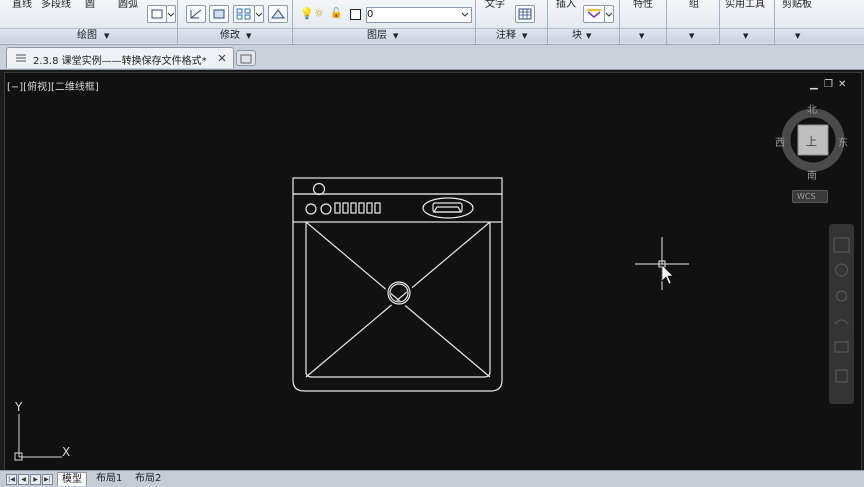 This screenshot has height=487, width=864. What do you see at coordinates (11, 479) in the screenshot?
I see `first-tab-button: |◀` at bounding box center [11, 479].